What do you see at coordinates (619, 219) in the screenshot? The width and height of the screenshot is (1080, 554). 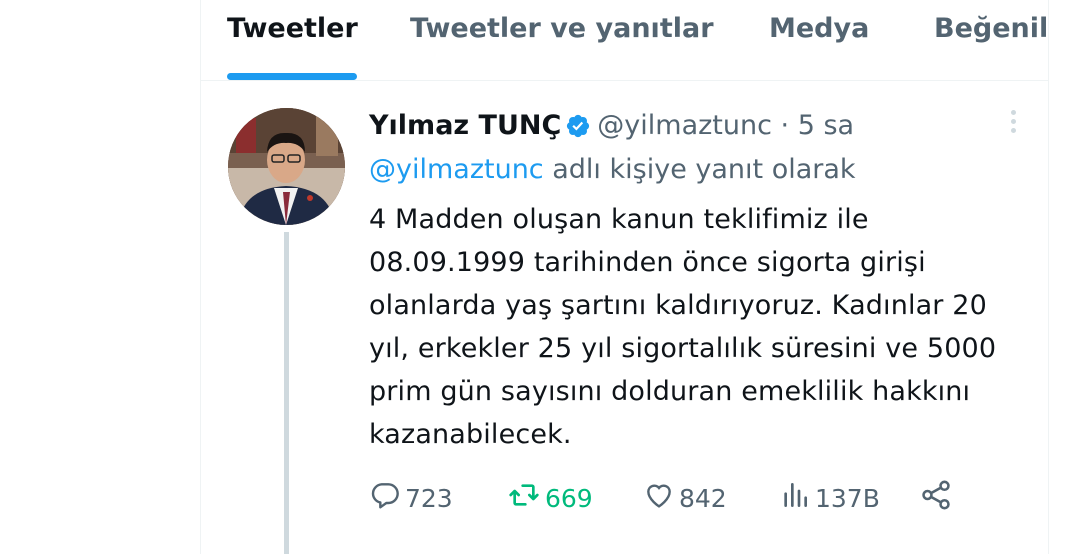 I see `tweet-text-line: 4 Madden oluşan kanun teklifimiz ile` at bounding box center [619, 219].